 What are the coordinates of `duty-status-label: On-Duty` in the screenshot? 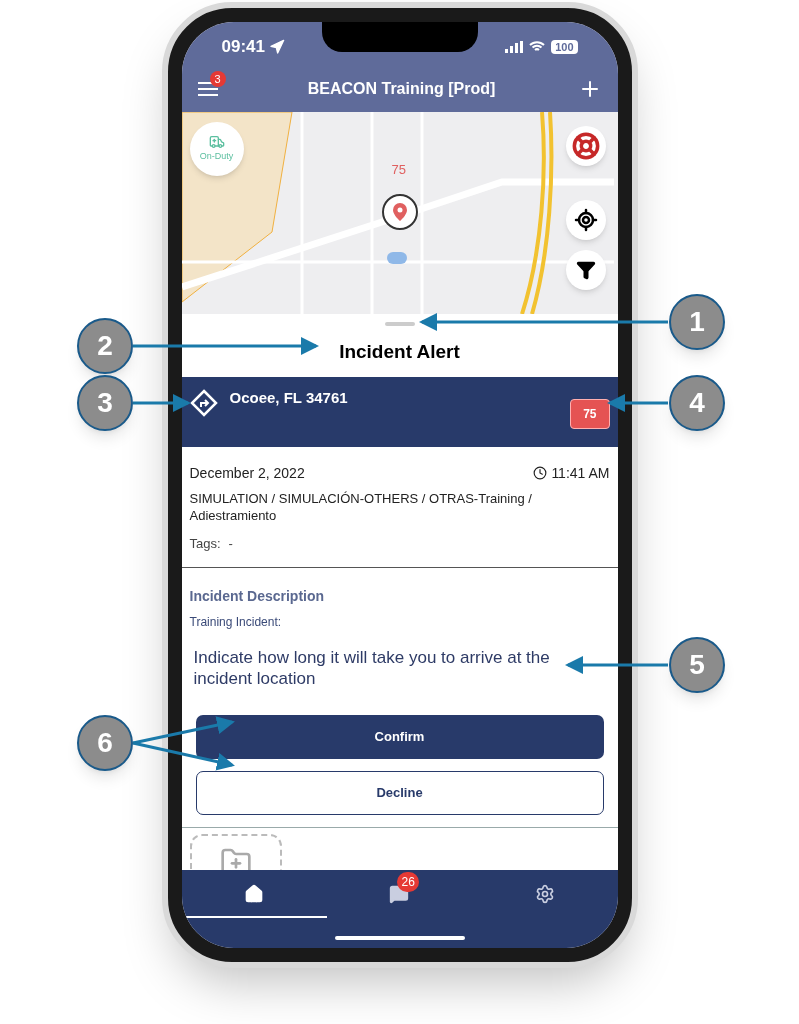 It's located at (216, 157).